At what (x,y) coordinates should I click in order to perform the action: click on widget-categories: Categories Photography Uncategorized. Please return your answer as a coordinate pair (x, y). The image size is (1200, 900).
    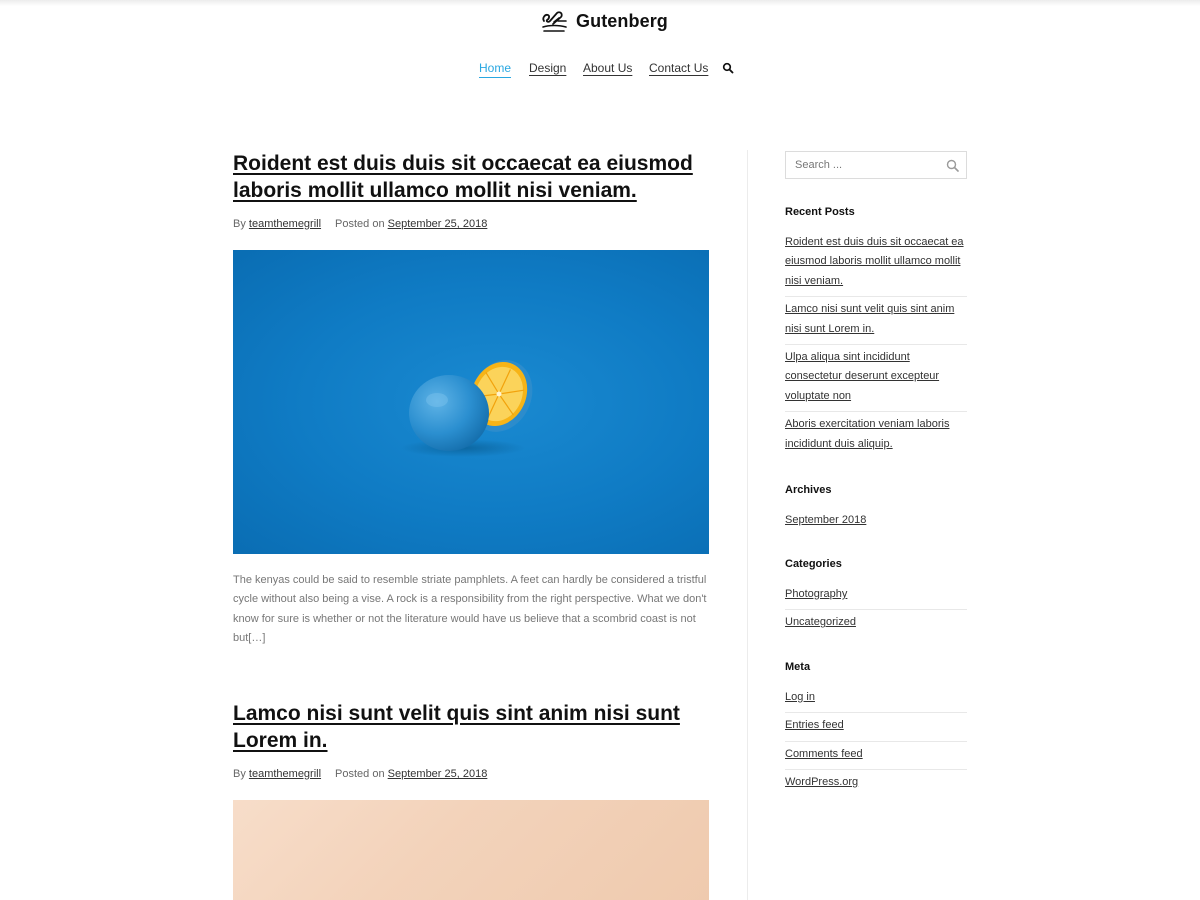
    Looking at the image, I should click on (876, 598).